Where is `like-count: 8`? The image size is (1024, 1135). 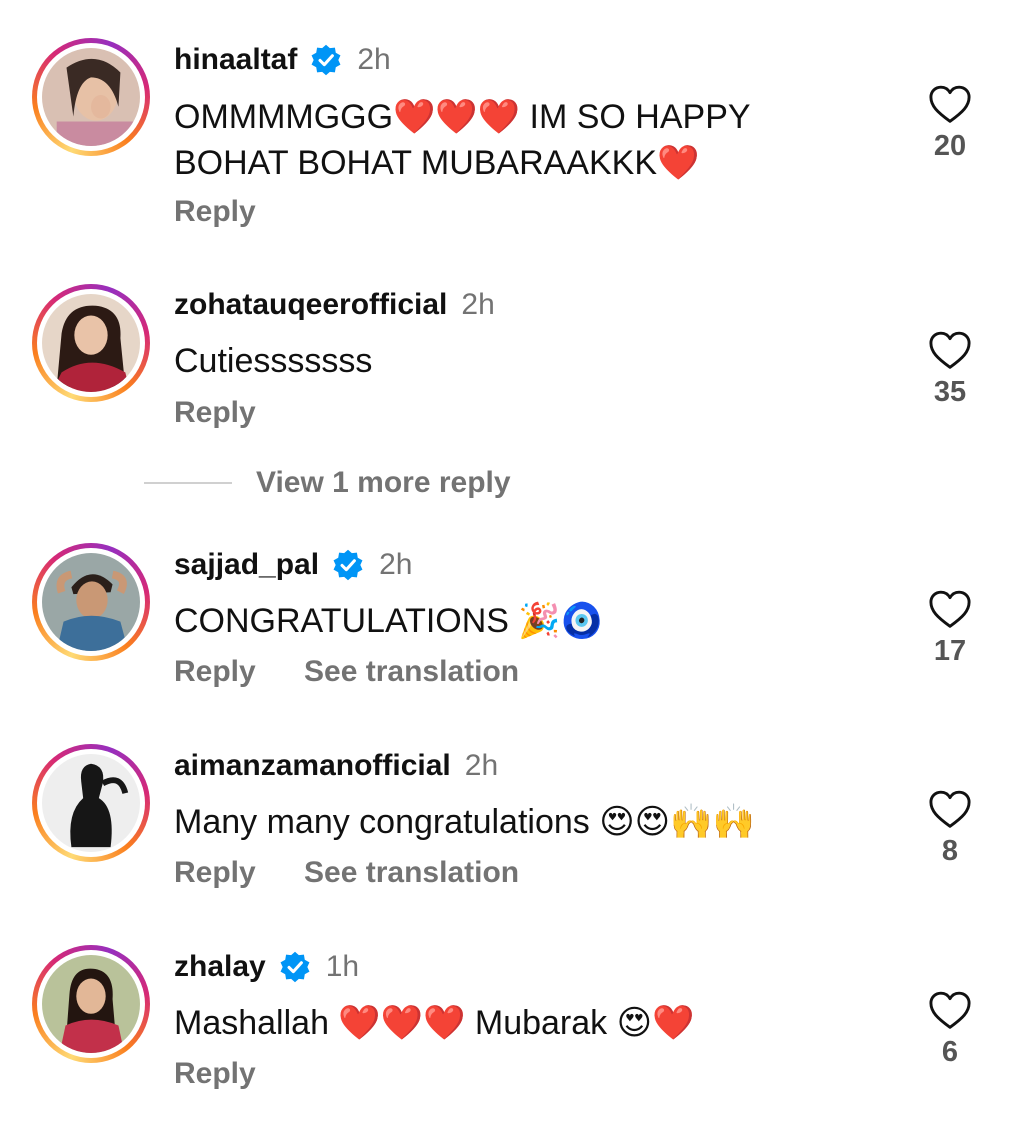
like-count: 8 is located at coordinates (950, 851).